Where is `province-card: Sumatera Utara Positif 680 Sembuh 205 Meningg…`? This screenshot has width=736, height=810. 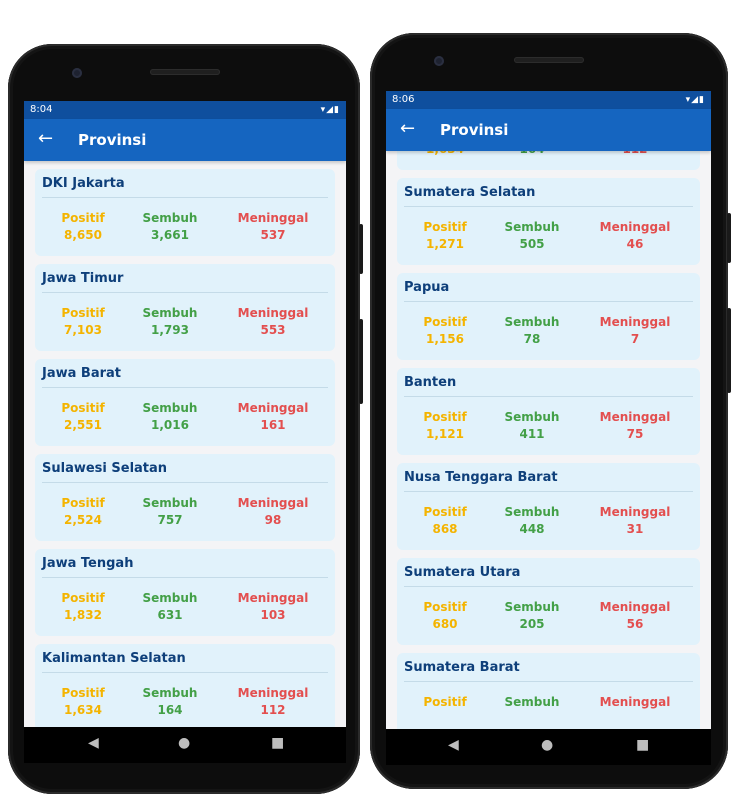
province-card: Sumatera Utara Positif 680 Sembuh 205 Meningg… is located at coordinates (548, 601).